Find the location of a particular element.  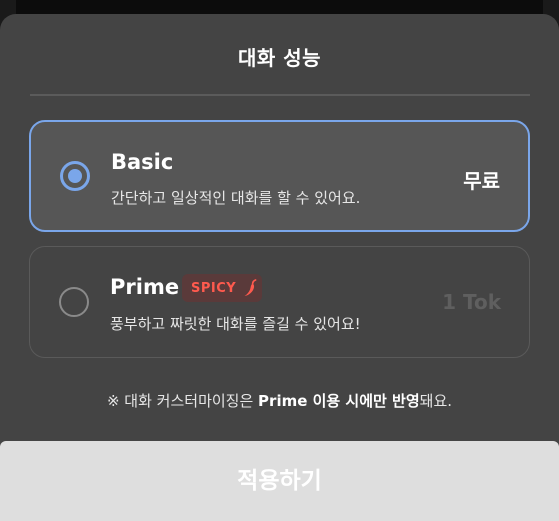

option-description: 간단하고 일상적인 대화를 할 수 있어요. is located at coordinates (236, 198).